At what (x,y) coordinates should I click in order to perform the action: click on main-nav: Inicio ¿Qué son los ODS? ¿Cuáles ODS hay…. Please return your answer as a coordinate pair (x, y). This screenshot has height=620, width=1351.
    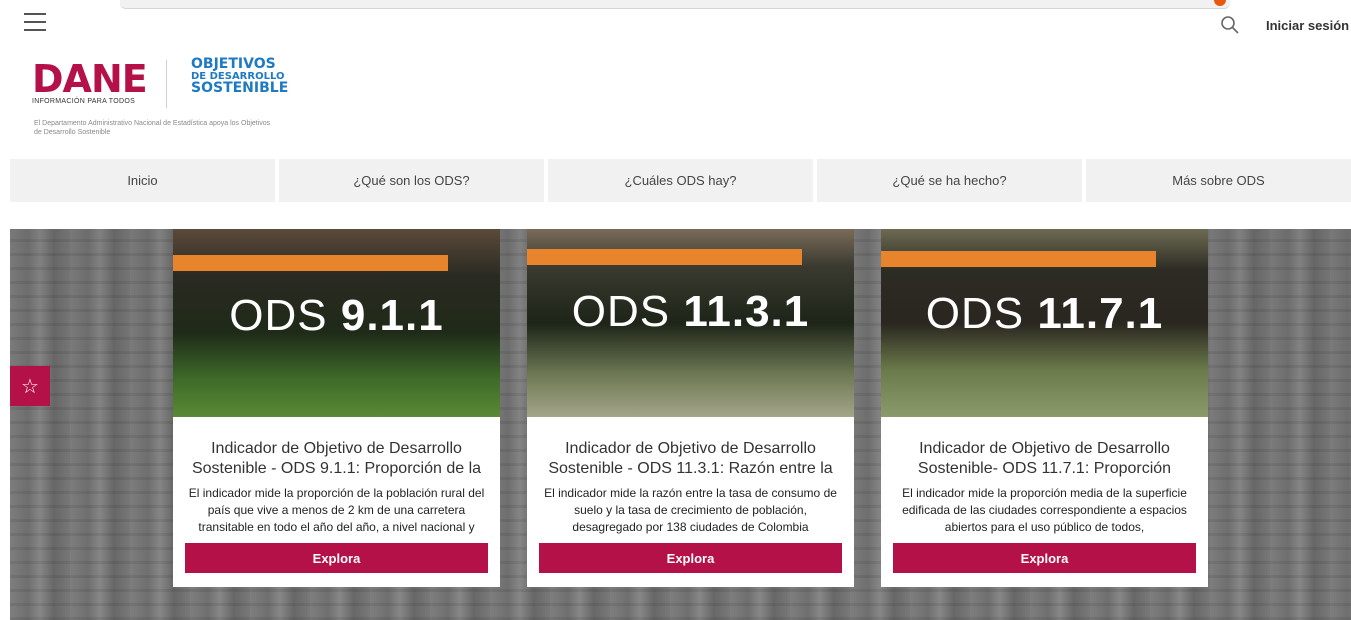
    Looking at the image, I should click on (680, 180).